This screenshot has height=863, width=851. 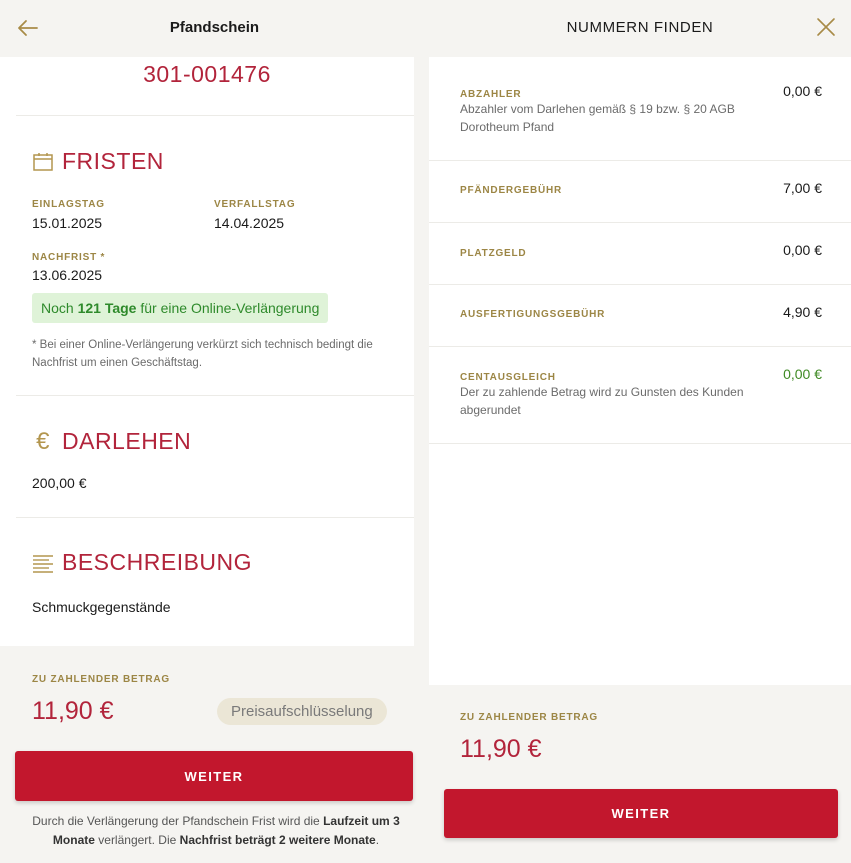 What do you see at coordinates (277, 840) in the screenshot?
I see `footer-text-bold: Nachfrist beträgt 2 weitere Monate` at bounding box center [277, 840].